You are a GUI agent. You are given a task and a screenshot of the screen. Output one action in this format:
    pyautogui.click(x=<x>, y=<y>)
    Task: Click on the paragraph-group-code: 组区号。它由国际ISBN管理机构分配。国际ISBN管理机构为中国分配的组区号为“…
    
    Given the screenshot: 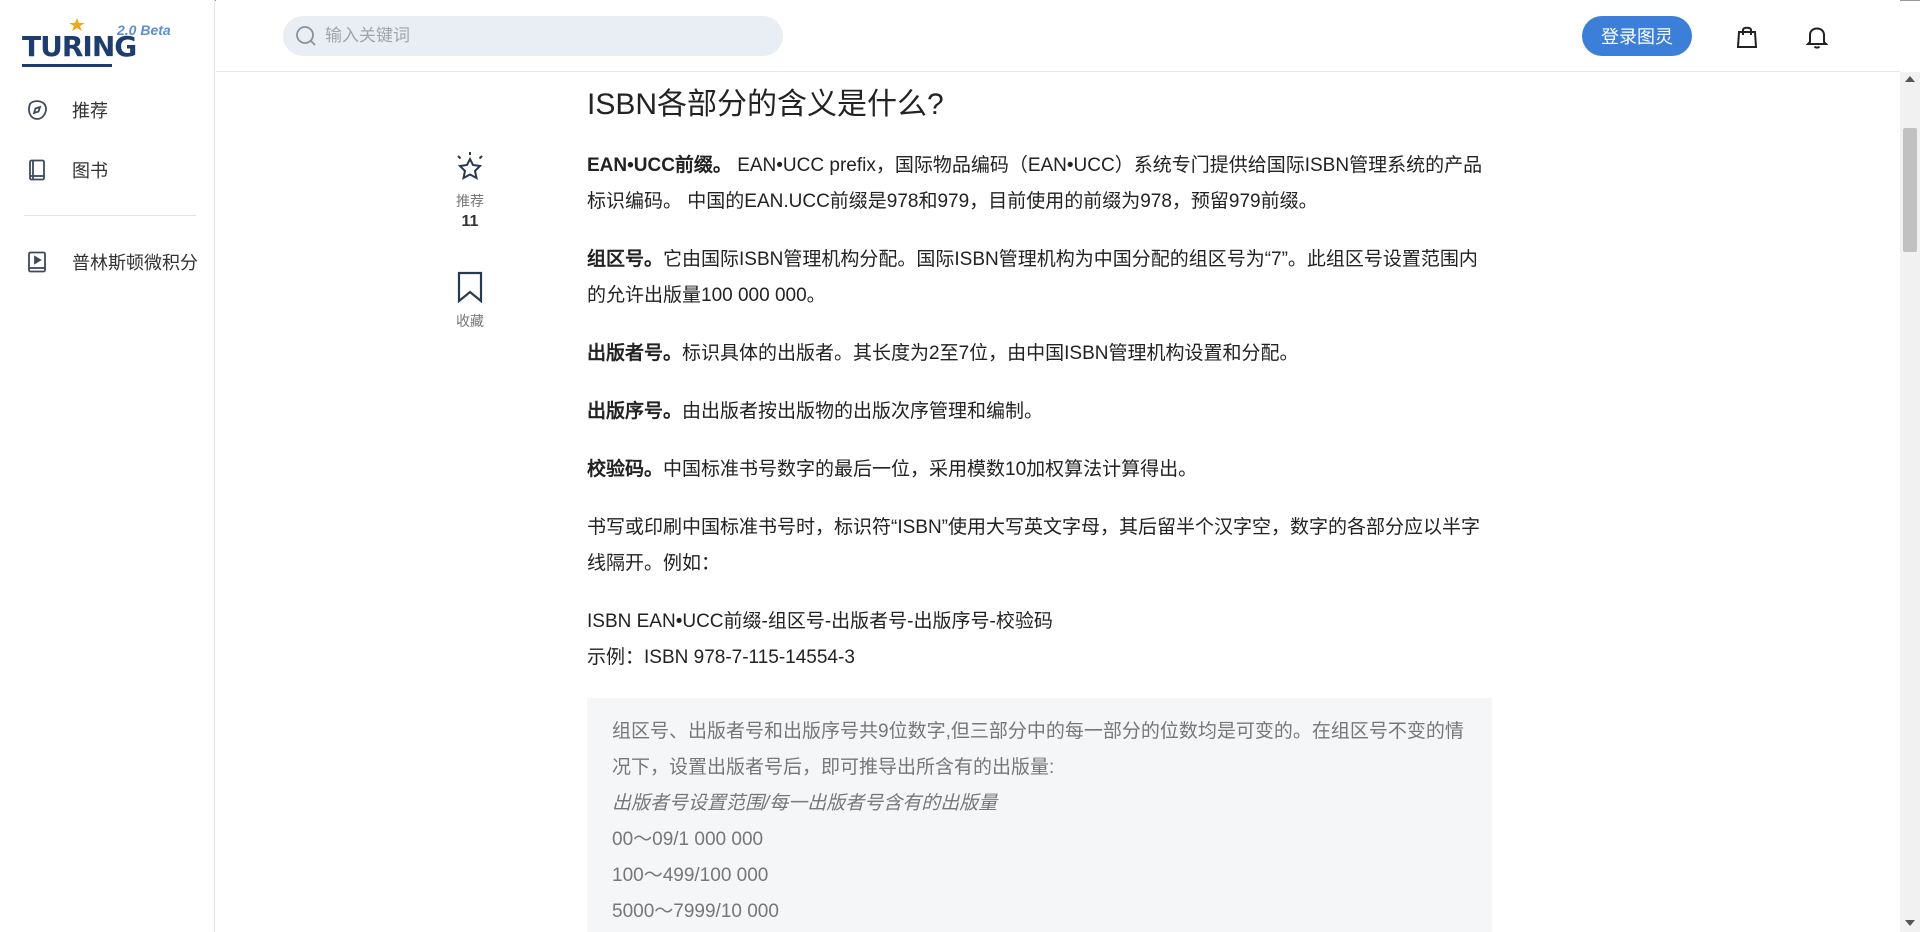 What is the action you would take?
    pyautogui.click(x=1039, y=278)
    